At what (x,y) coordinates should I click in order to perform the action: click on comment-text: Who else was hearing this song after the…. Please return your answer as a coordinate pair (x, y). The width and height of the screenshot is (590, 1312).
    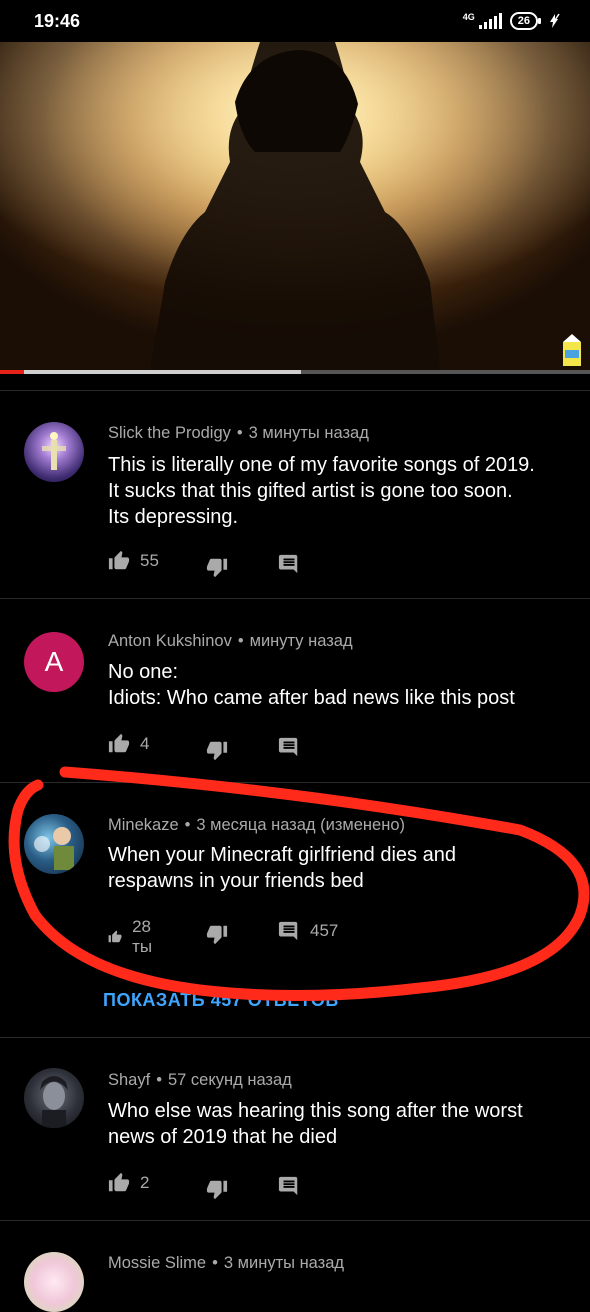
    Looking at the image, I should click on (338, 1124).